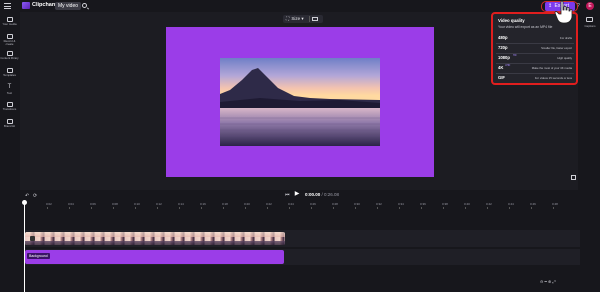 The width and height of the screenshot is (600, 292). Describe the element at coordinates (508, 65) in the screenshot. I see `uhd-badge: UHD` at that location.